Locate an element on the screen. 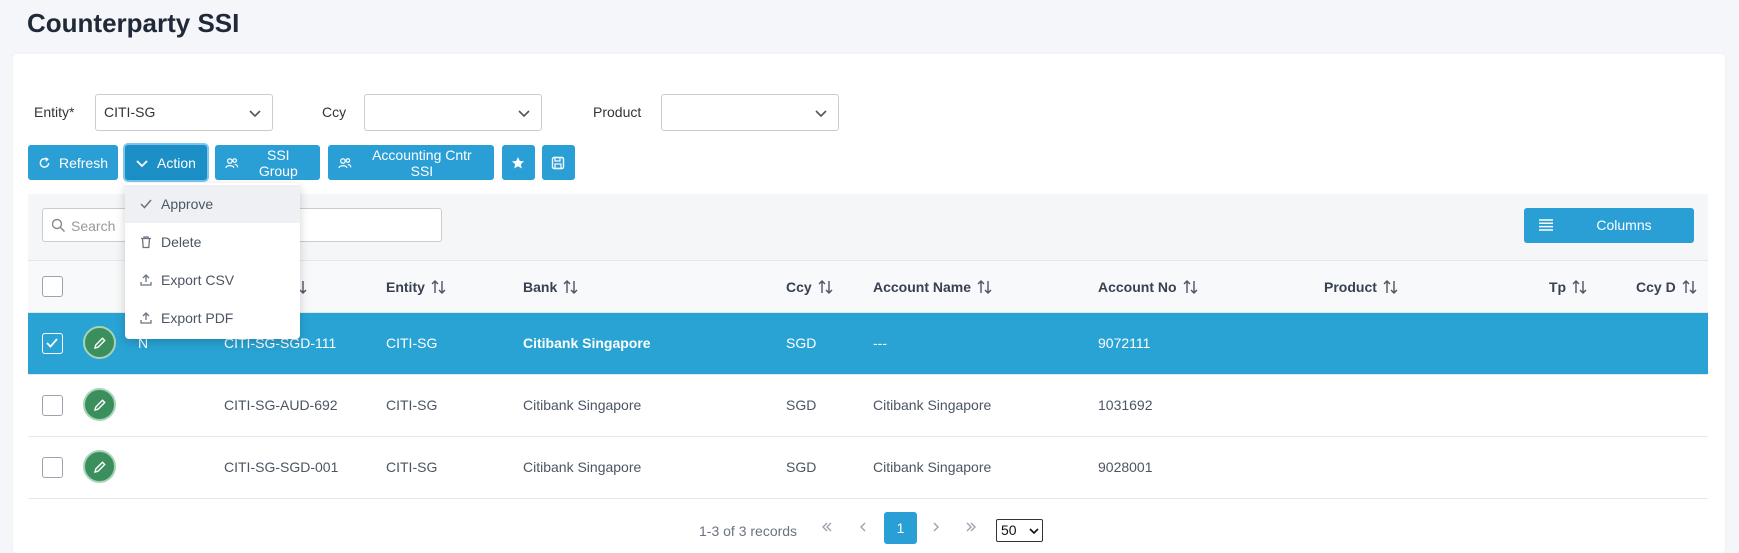 The width and height of the screenshot is (1739, 553). search-icon is located at coordinates (58, 225).